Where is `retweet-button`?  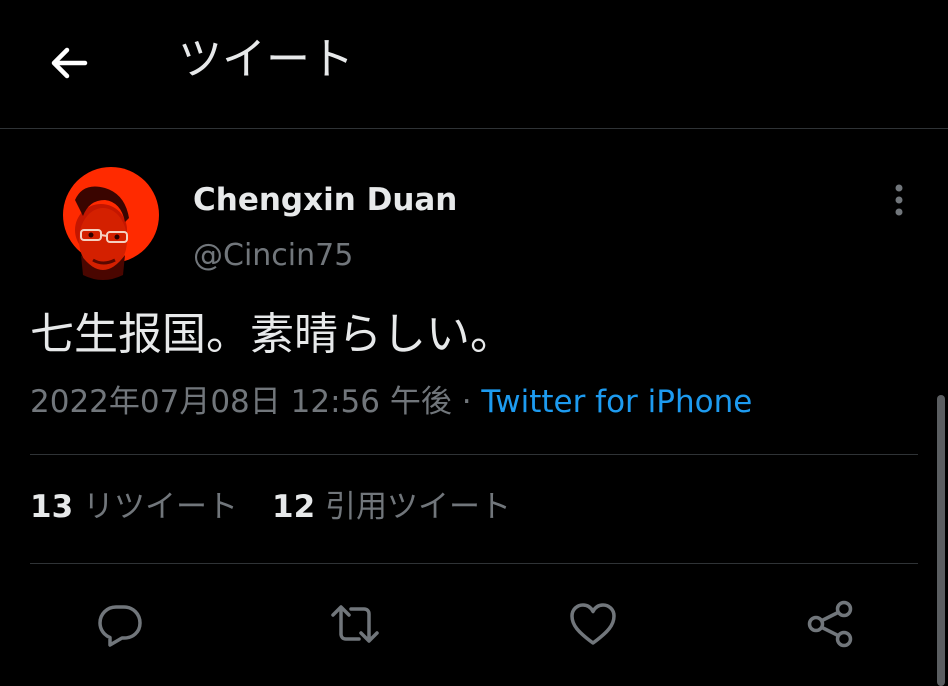 retweet-button is located at coordinates (355, 624).